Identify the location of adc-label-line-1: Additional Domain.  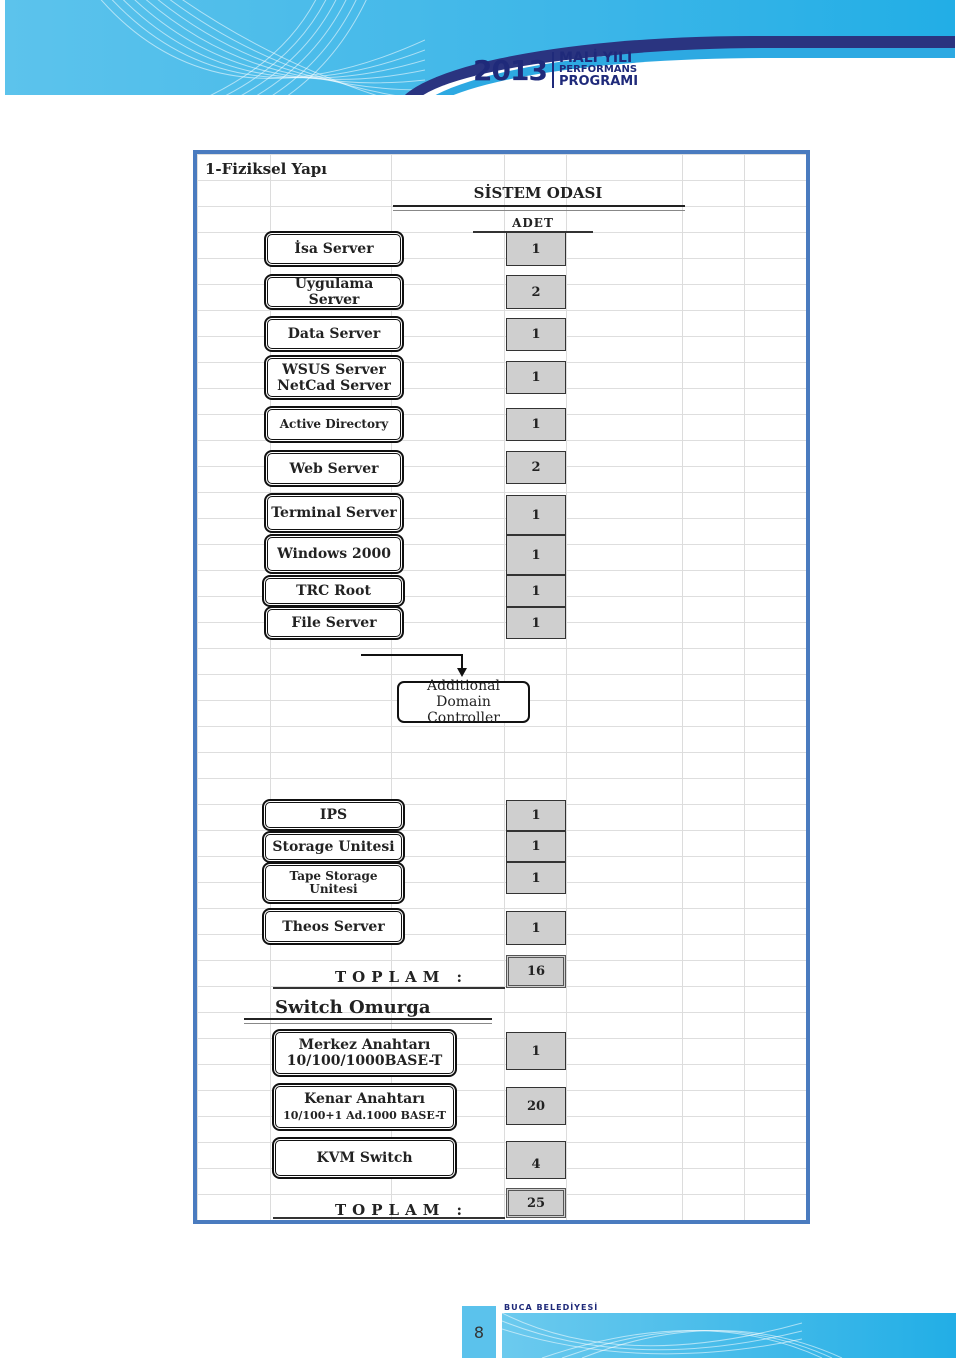
(463, 694).